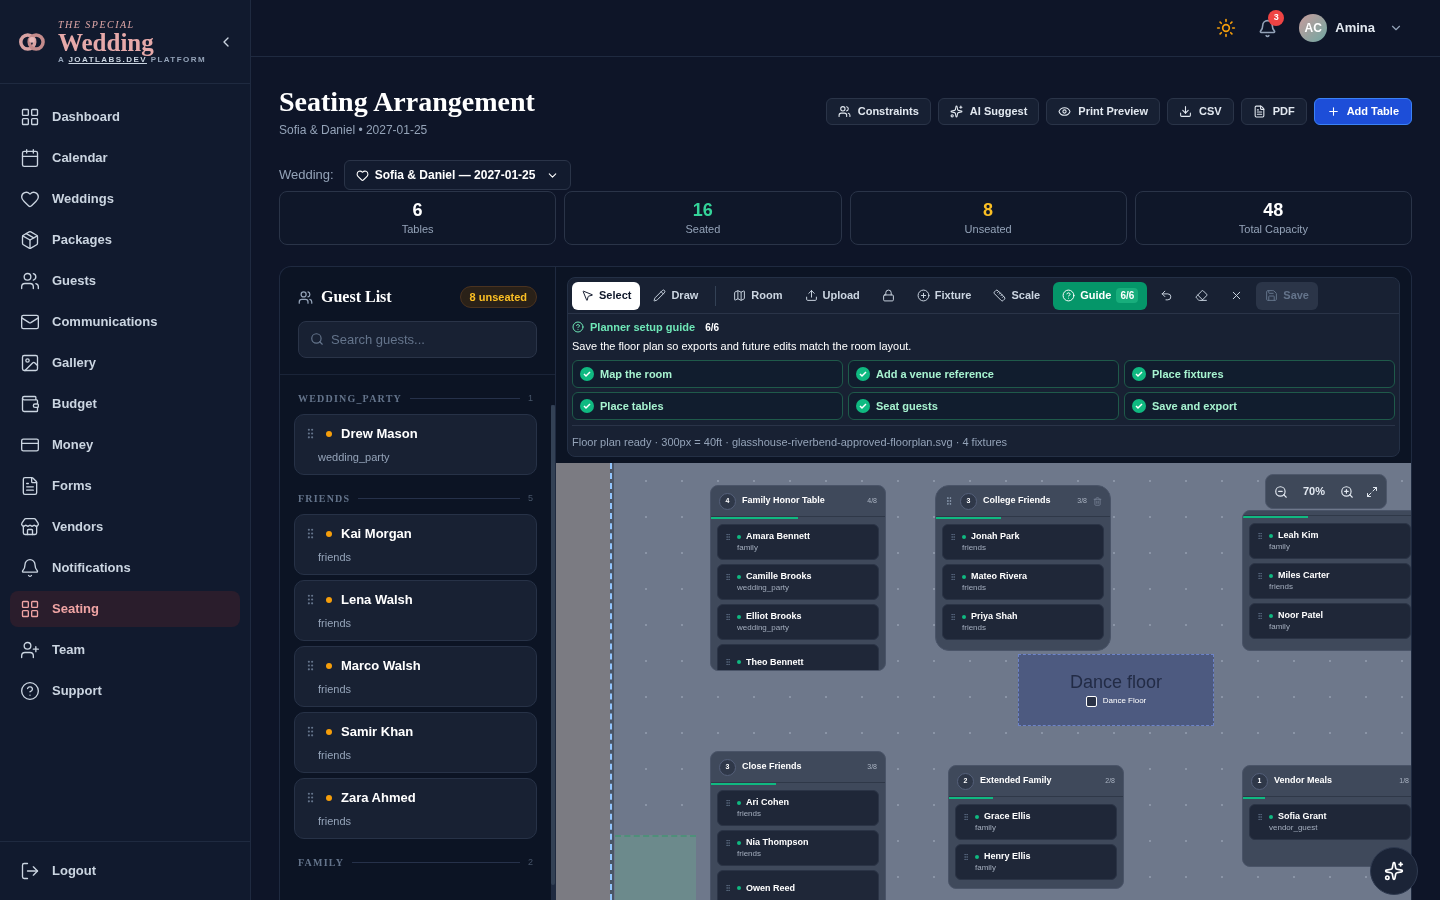 Image resolution: width=1440 pixels, height=900 pixels. What do you see at coordinates (1281, 491) in the screenshot?
I see `zoom-out-button` at bounding box center [1281, 491].